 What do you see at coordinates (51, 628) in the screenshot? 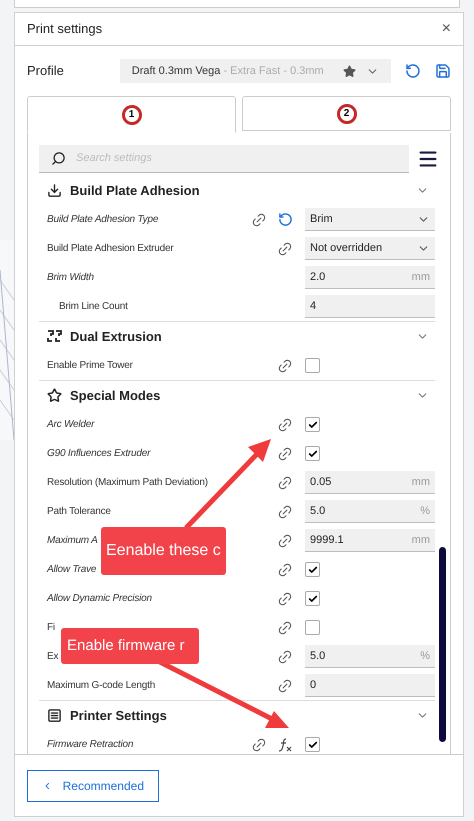
I see `setting-label: Fi` at bounding box center [51, 628].